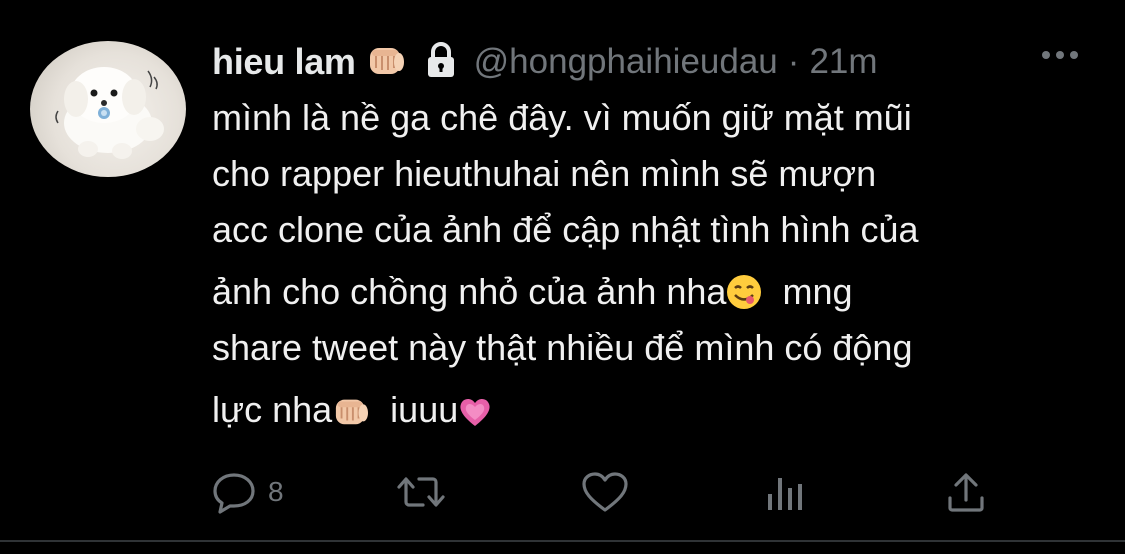 This screenshot has width=1125, height=554. Describe the element at coordinates (272, 409) in the screenshot. I see `tweet-text-fragment: lực nha` at that location.